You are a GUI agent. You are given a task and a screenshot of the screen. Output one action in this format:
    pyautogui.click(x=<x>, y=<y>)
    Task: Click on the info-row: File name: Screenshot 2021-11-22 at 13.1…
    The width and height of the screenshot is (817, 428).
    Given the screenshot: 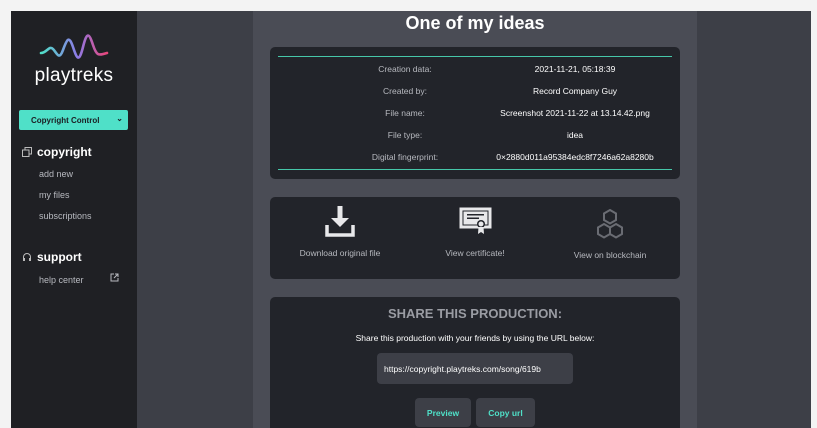 What is the action you would take?
    pyautogui.click(x=475, y=115)
    